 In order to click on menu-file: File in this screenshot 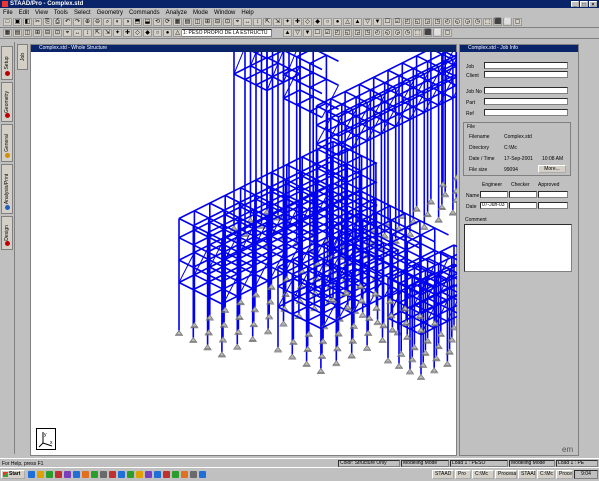, I will do `click(8, 13)`.